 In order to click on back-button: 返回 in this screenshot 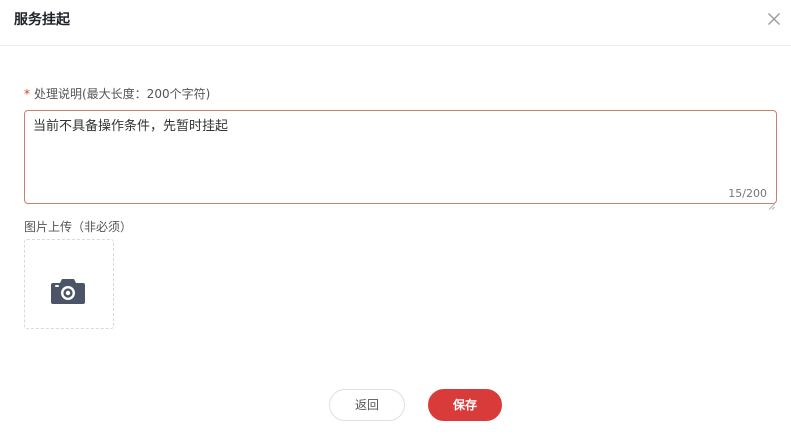, I will do `click(367, 405)`.